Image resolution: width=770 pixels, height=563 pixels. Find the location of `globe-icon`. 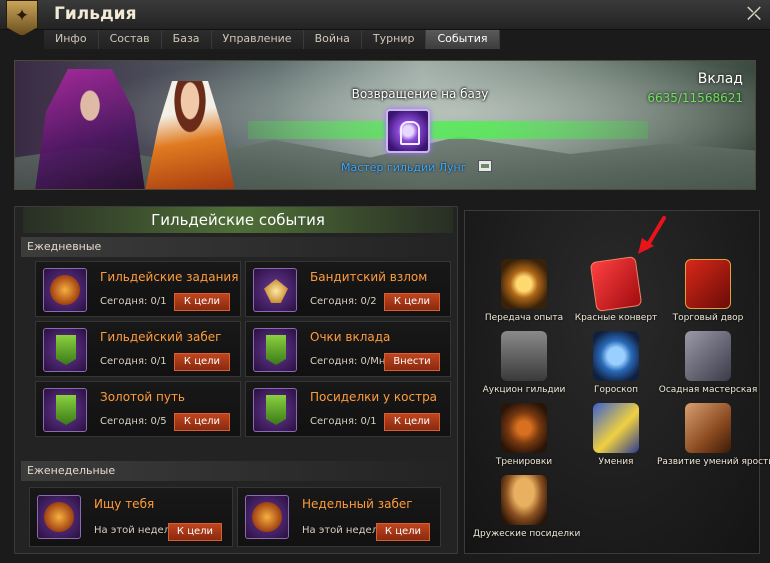

globe-icon is located at coordinates (616, 356).